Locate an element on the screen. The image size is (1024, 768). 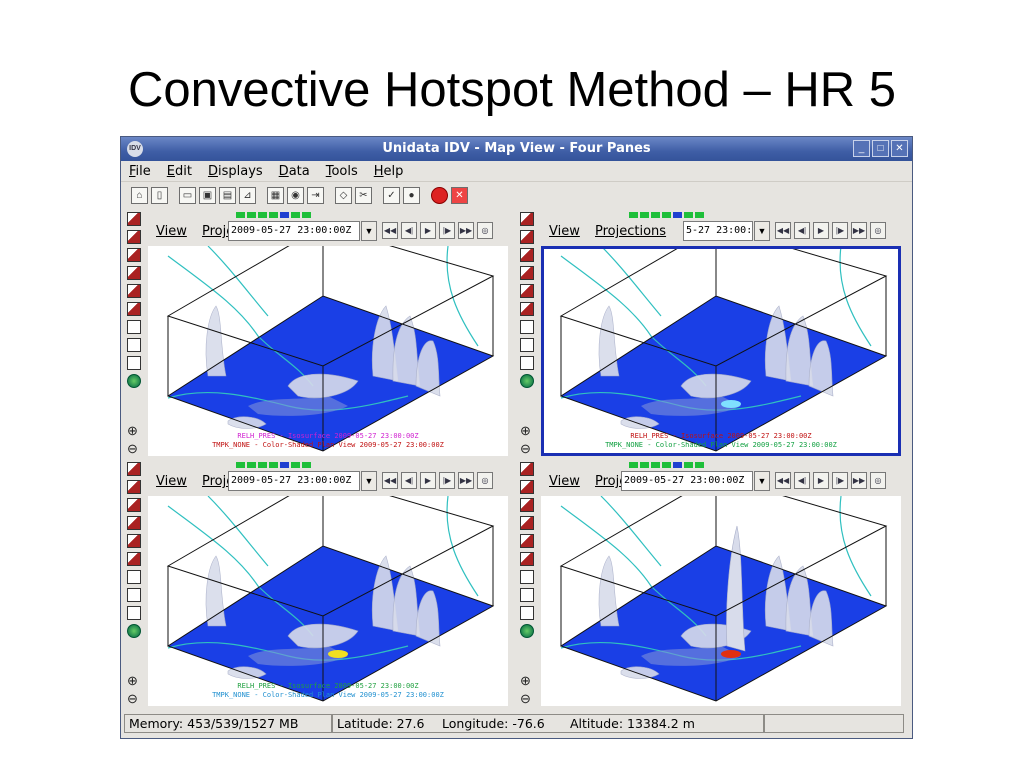
menu-data: Data is located at coordinates (294, 171).